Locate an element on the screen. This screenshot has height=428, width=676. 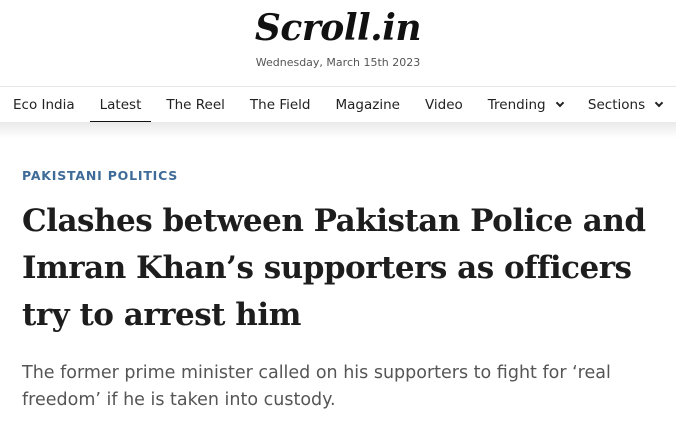
nav-item-magazine: Magazine is located at coordinates (367, 105).